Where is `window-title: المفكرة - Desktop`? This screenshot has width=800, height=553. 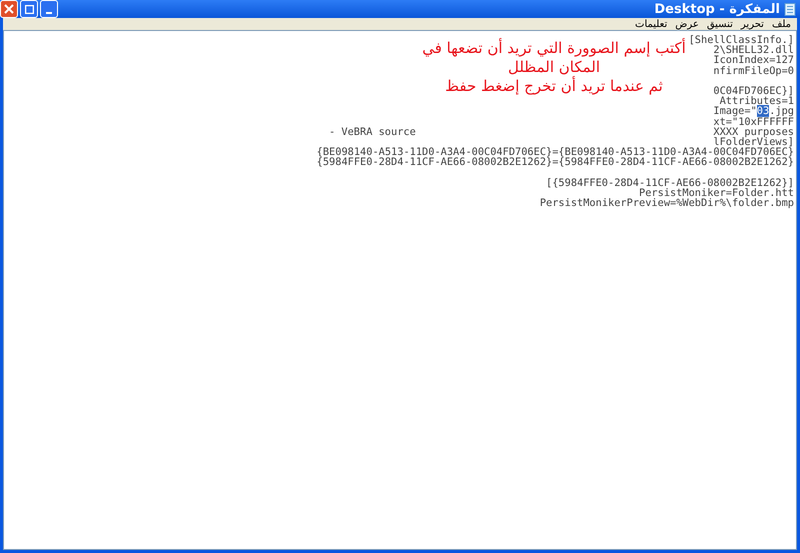
window-title: المفكرة - Desktop is located at coordinates (717, 9).